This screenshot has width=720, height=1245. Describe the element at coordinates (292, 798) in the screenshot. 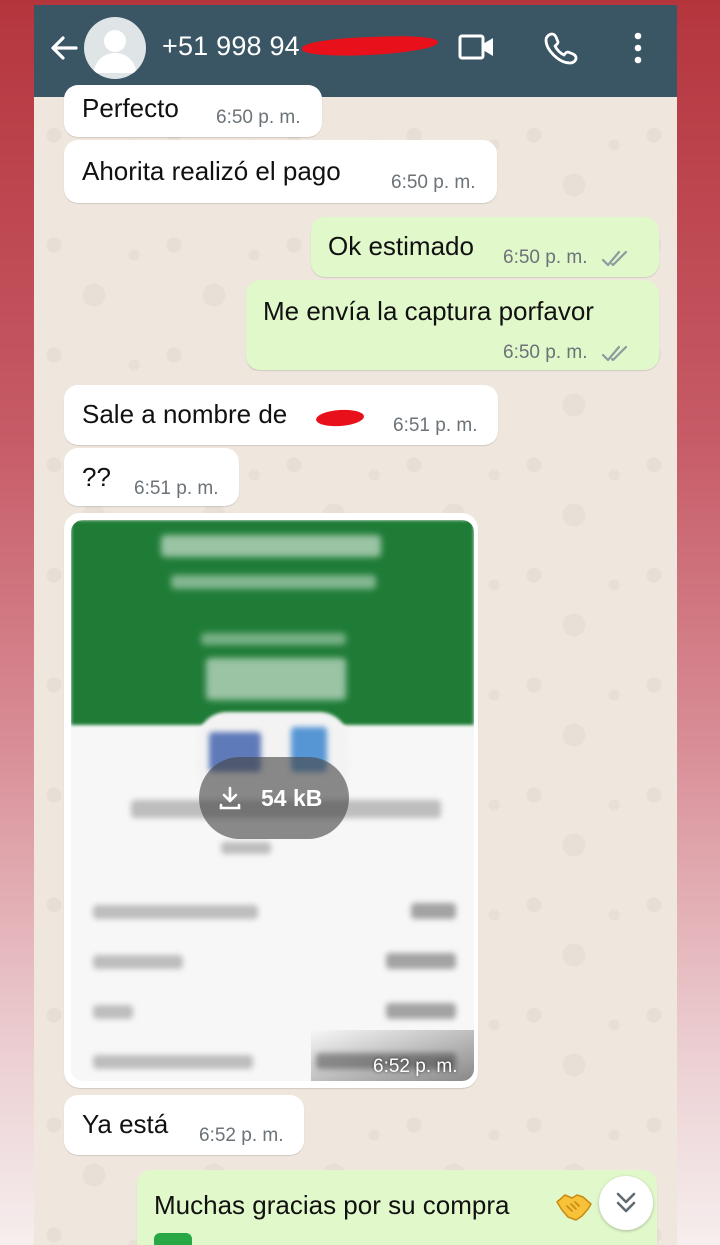

I see `download-size: 54 kB` at that location.